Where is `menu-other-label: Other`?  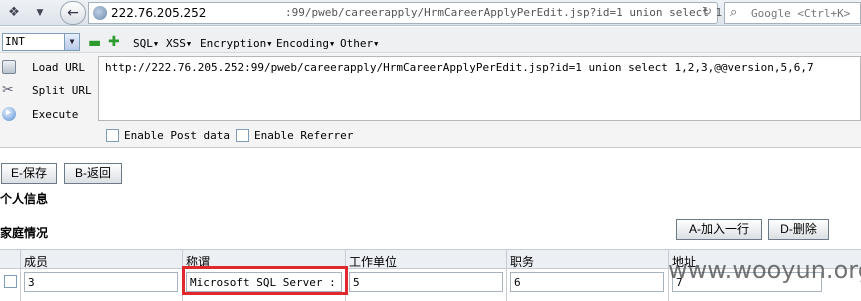
menu-other-label: Other is located at coordinates (357, 43).